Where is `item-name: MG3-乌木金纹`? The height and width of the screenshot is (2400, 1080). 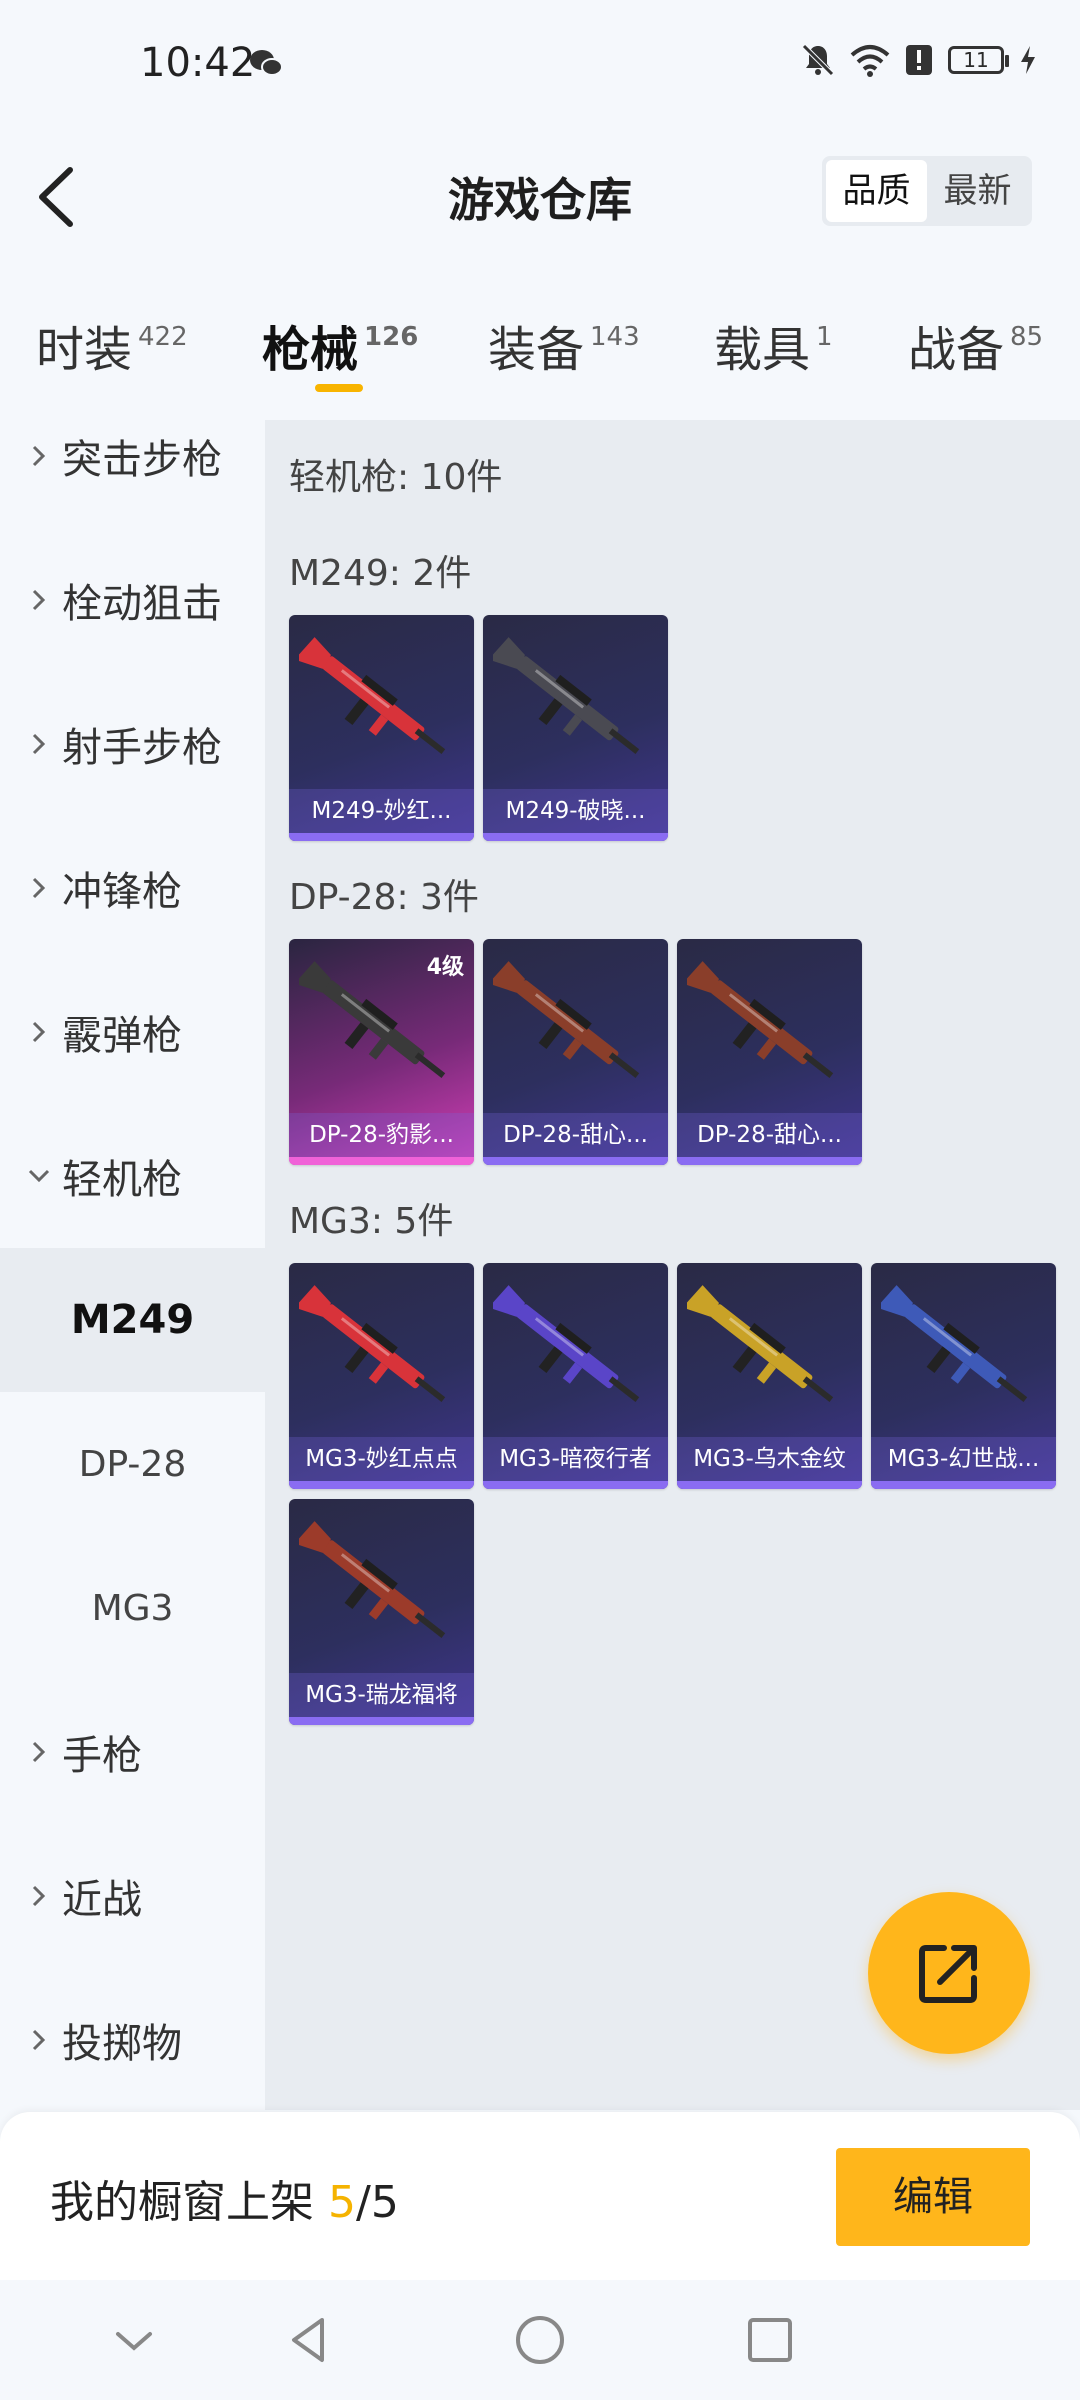
item-name: MG3-乌木金纹 is located at coordinates (769, 1459).